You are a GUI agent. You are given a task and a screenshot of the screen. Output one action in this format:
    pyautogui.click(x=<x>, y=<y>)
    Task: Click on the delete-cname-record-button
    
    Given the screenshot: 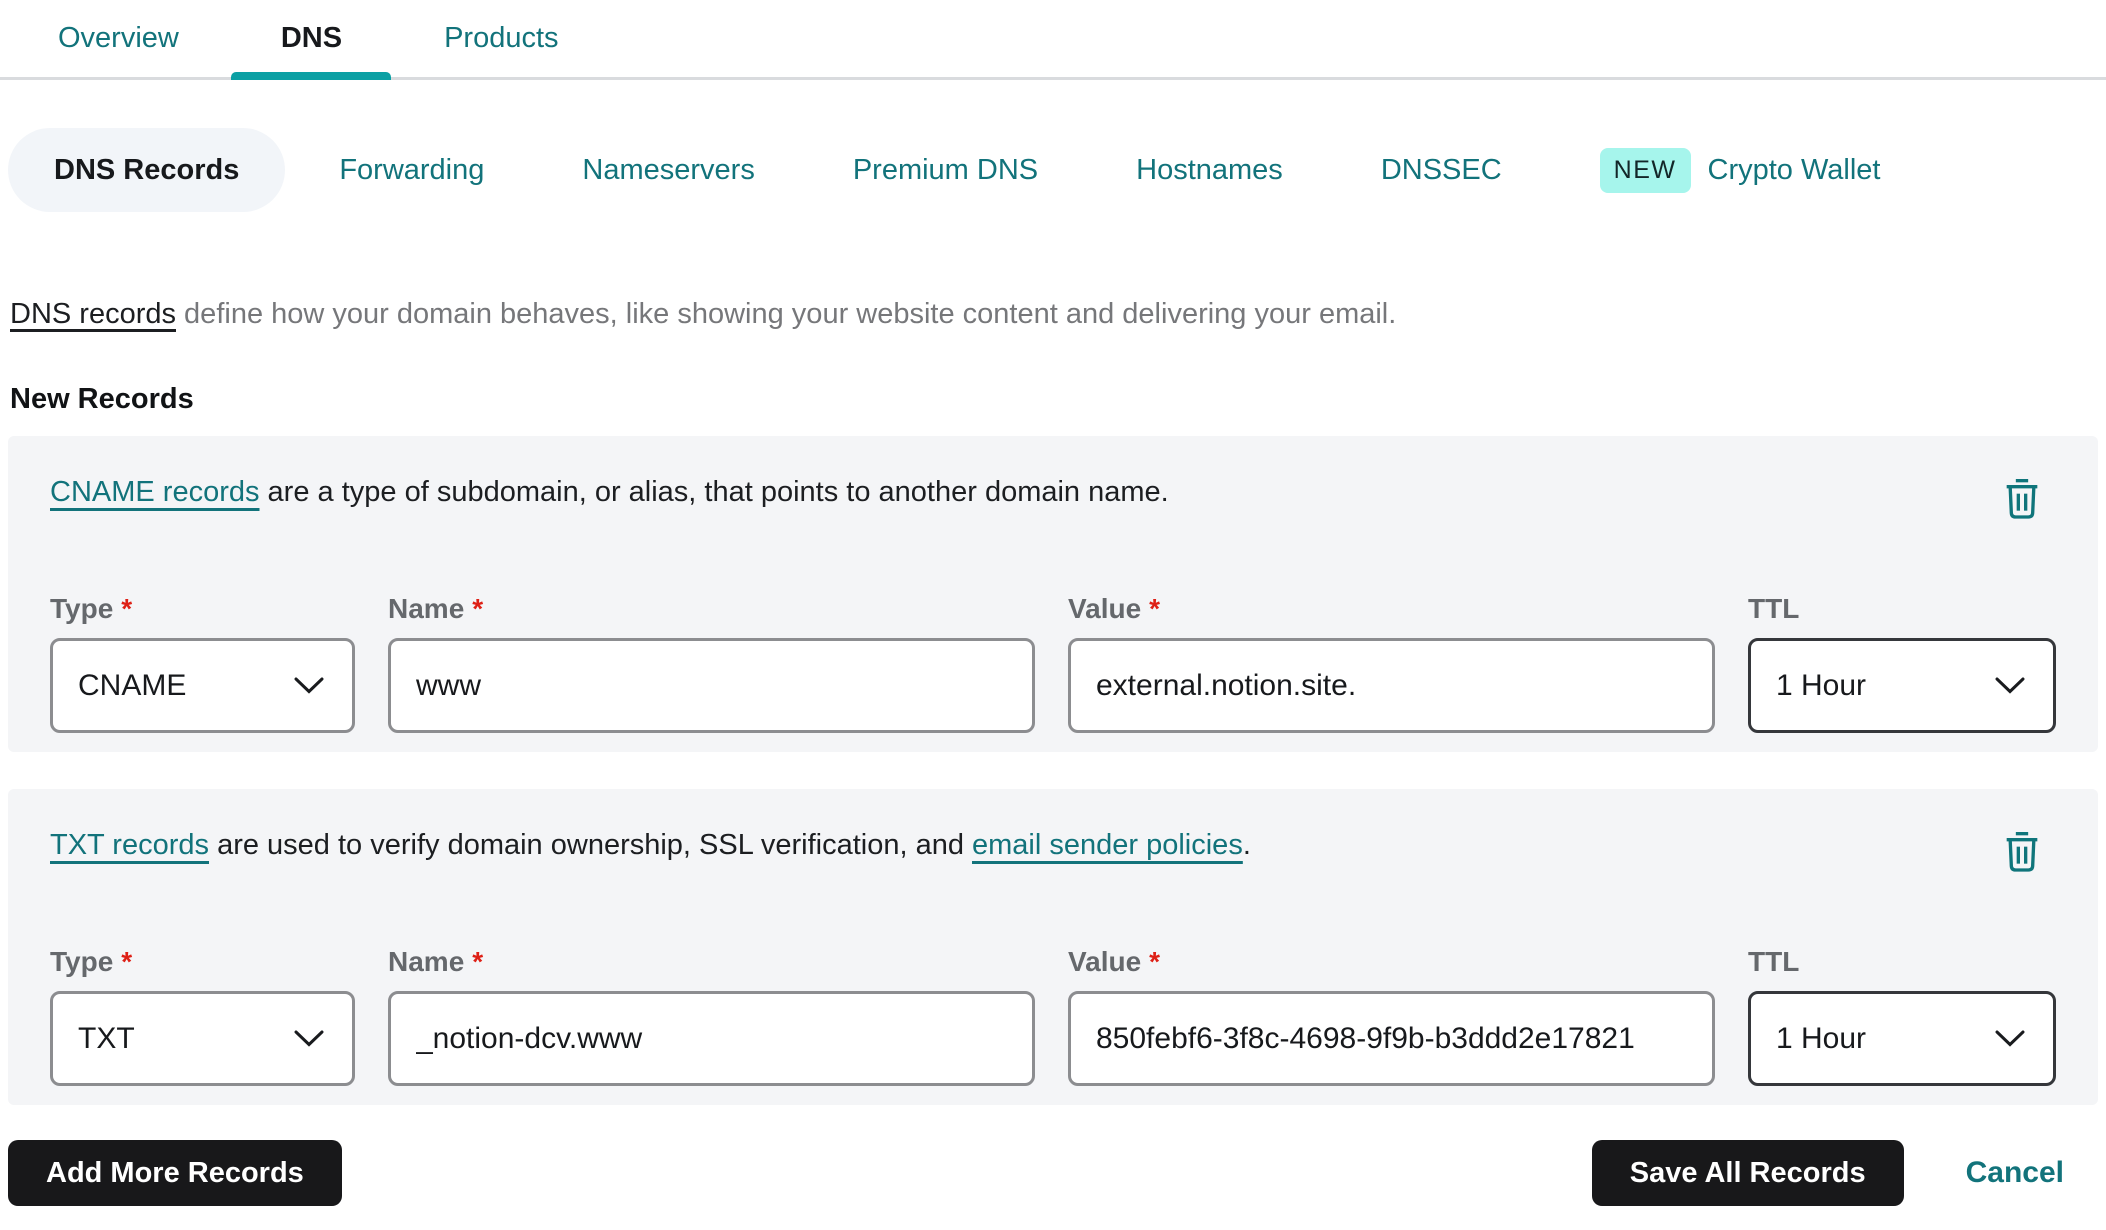 What is the action you would take?
    pyautogui.click(x=2022, y=500)
    